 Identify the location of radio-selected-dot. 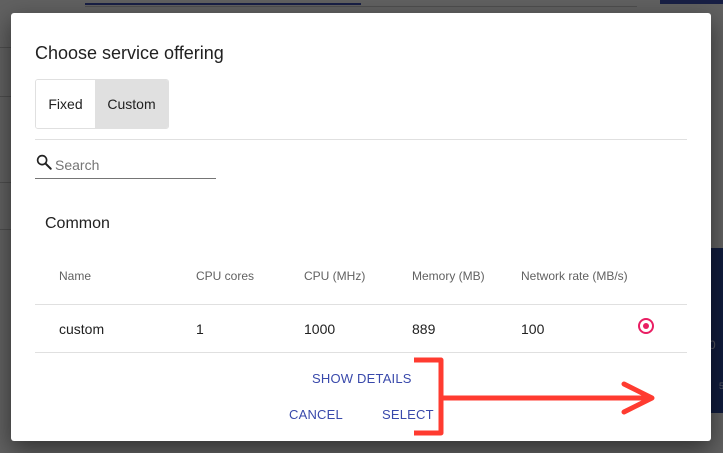
(646, 326).